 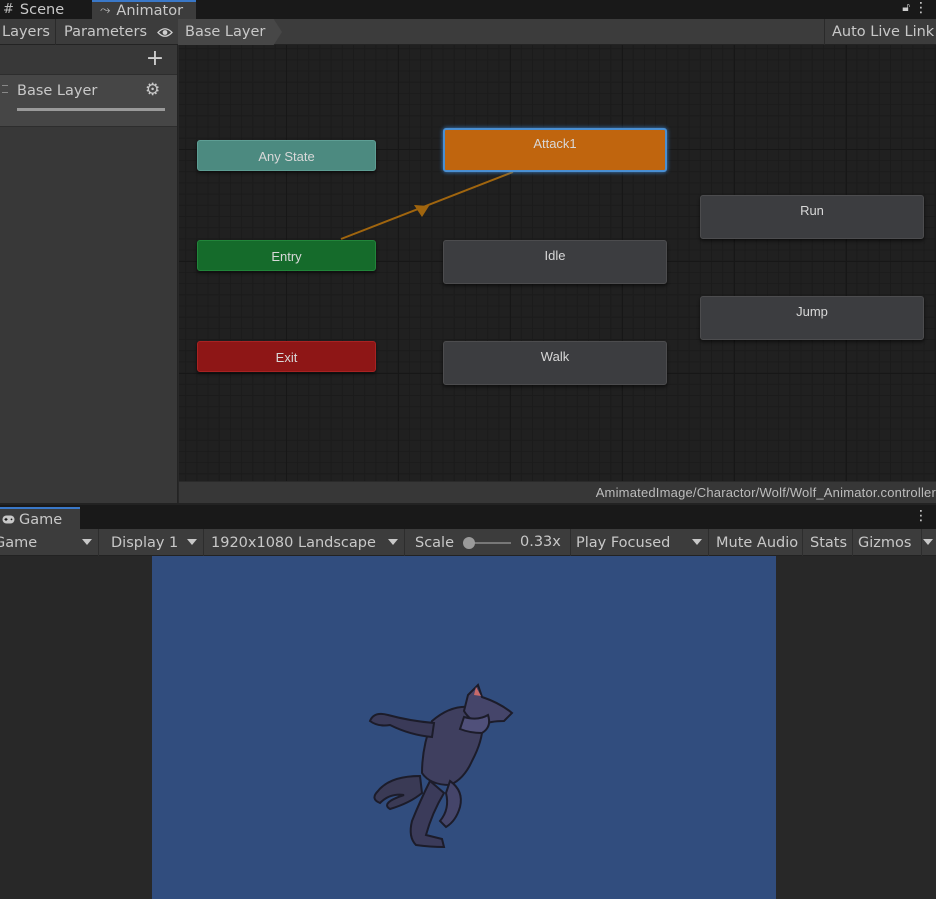 What do you see at coordinates (152, 90) in the screenshot?
I see `gear-icon: ⚙` at bounding box center [152, 90].